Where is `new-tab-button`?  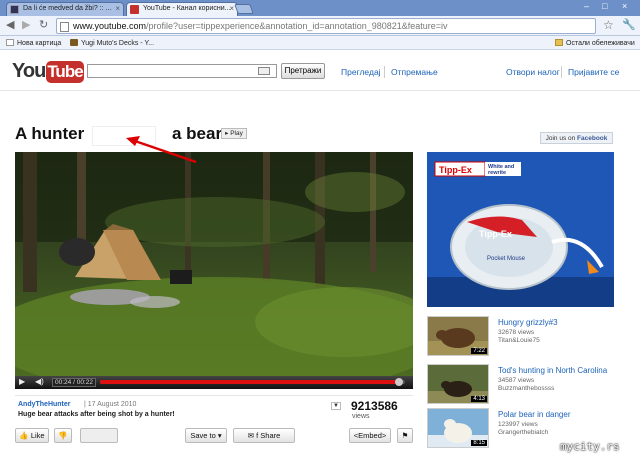
new-tab-button is located at coordinates (244, 9).